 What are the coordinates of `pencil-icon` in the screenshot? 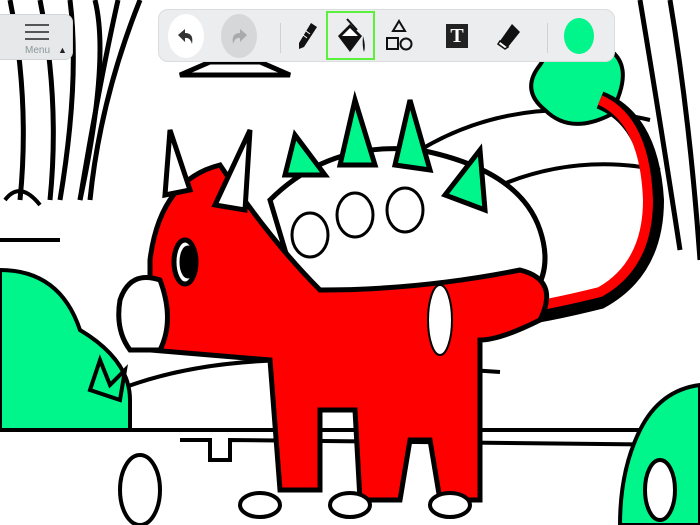 It's located at (308, 36).